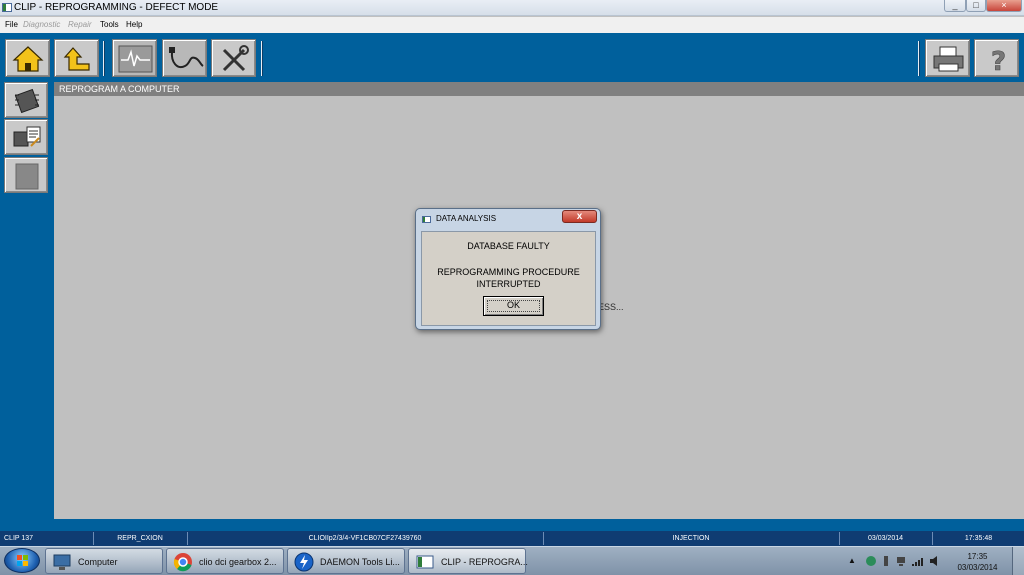  What do you see at coordinates (426, 219) in the screenshot?
I see `dialog-app-icon` at bounding box center [426, 219].